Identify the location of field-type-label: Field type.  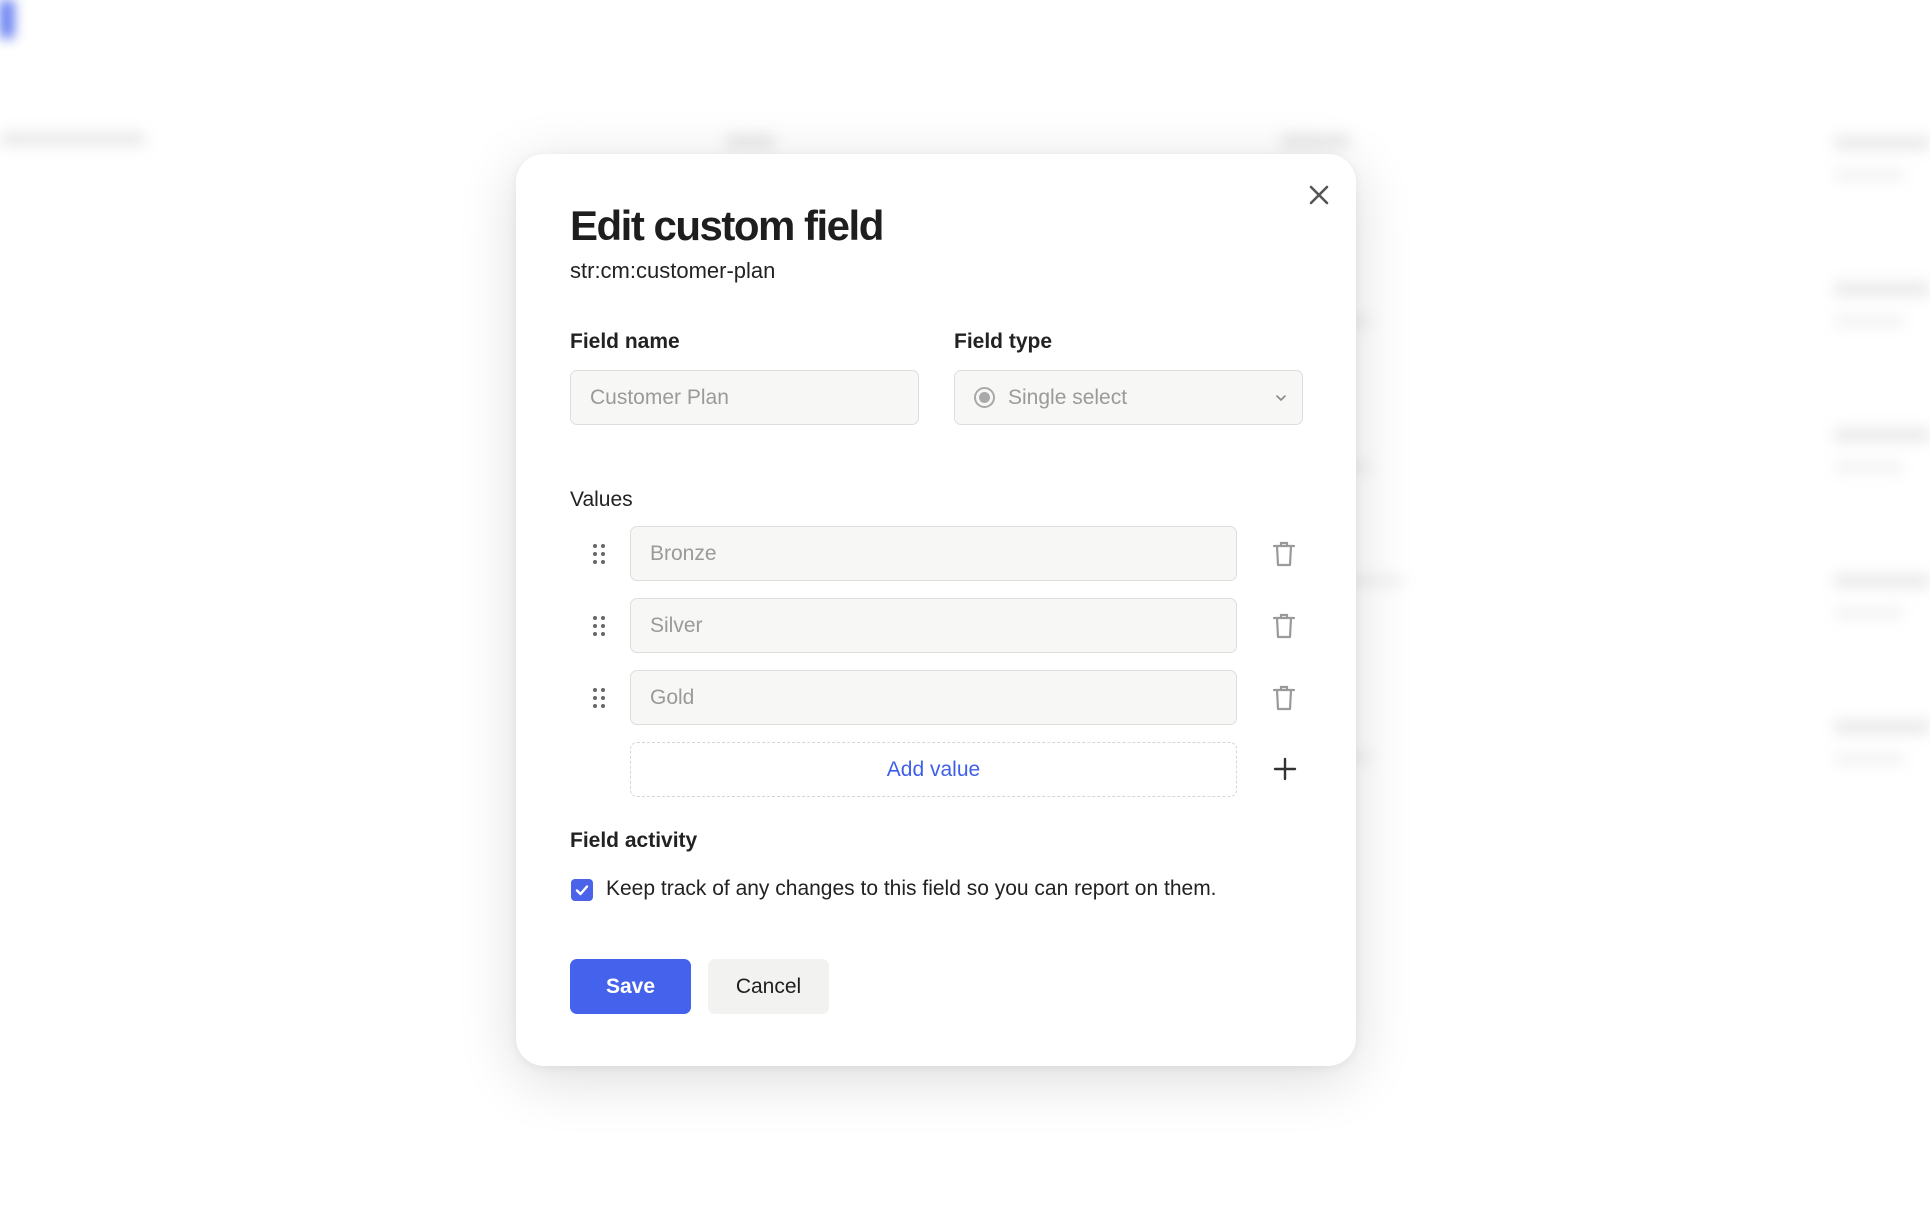
(1003, 341).